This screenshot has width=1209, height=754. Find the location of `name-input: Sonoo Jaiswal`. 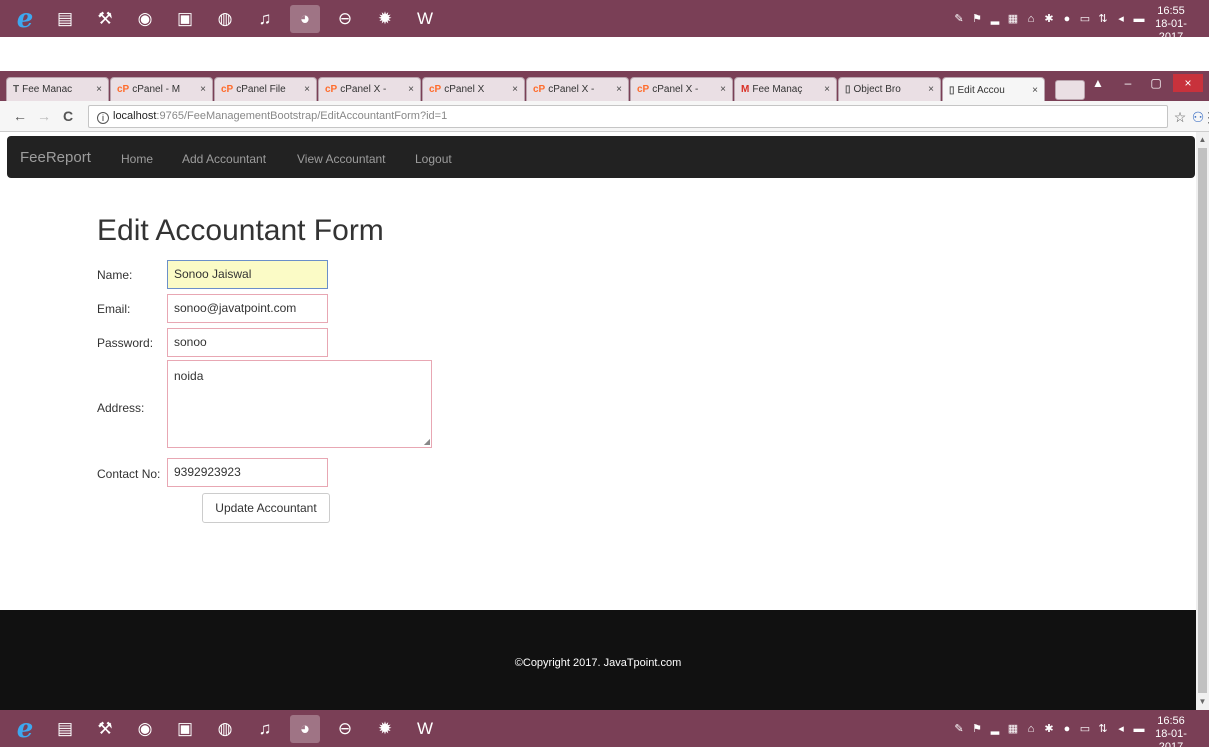

name-input: Sonoo Jaiswal is located at coordinates (247, 274).